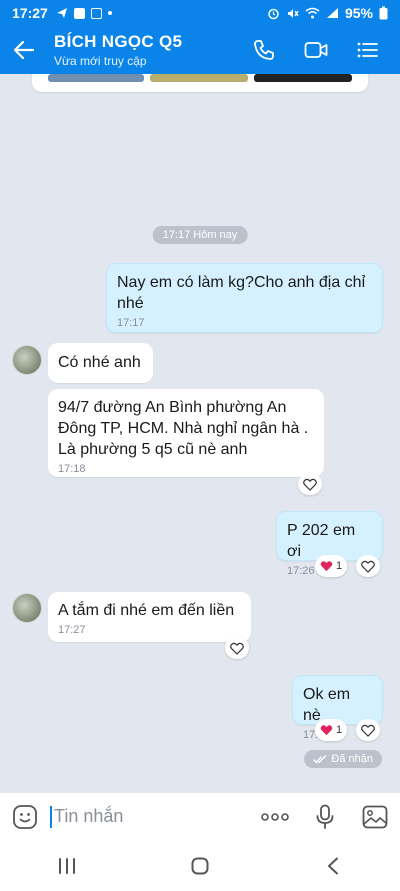  I want to click on chat-menu-button, so click(368, 50).